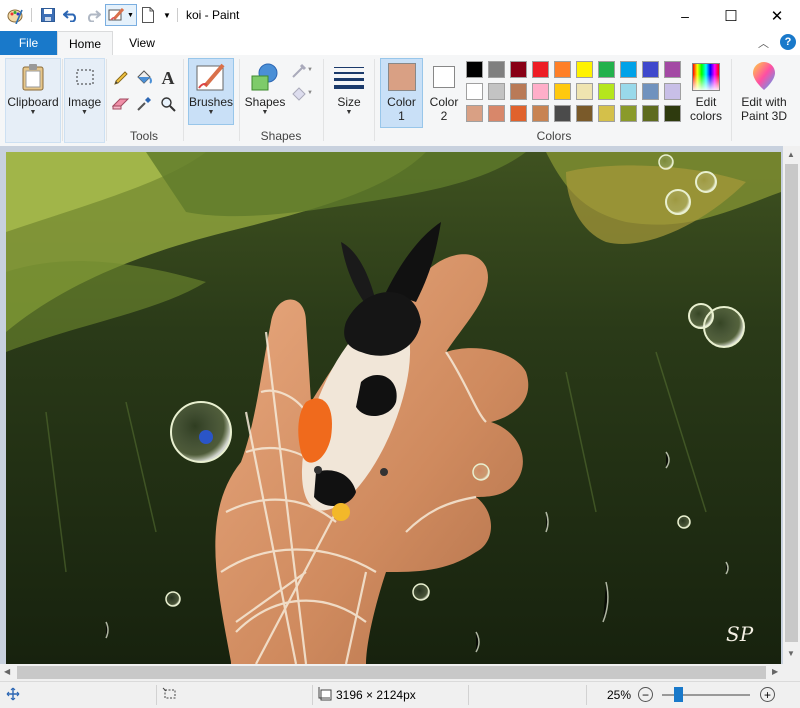  Describe the element at coordinates (401, 77) in the screenshot. I see `color1-swatch` at that location.